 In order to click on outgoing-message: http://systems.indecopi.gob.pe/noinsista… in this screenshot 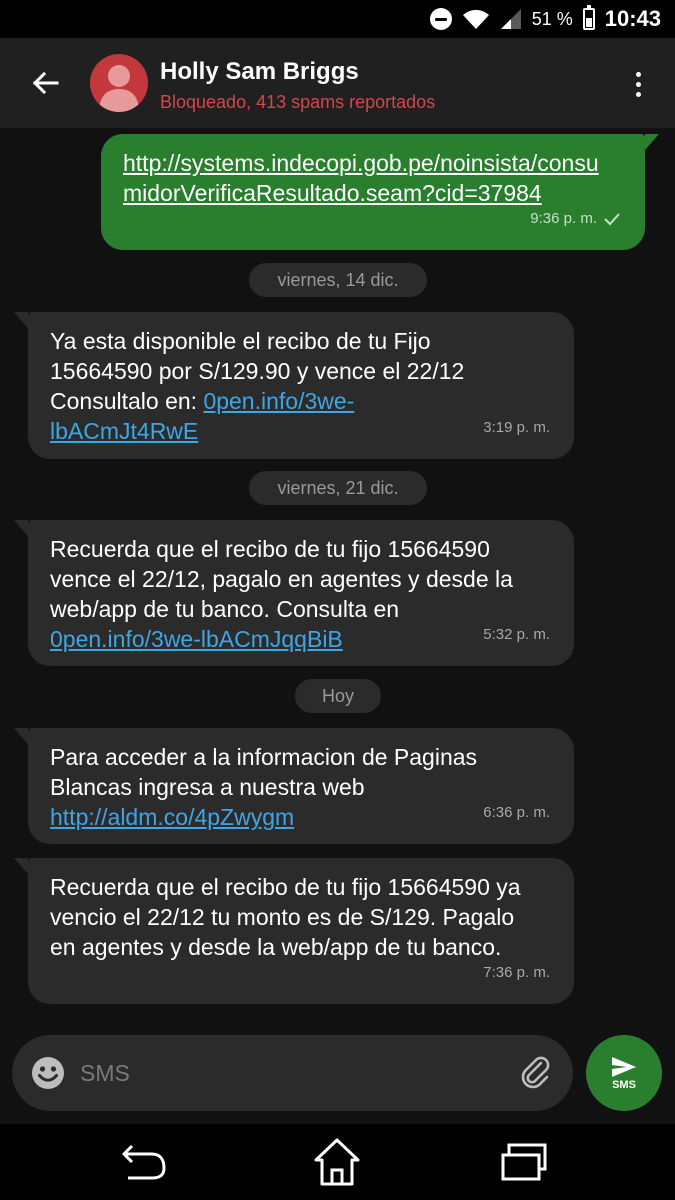, I will do `click(380, 192)`.